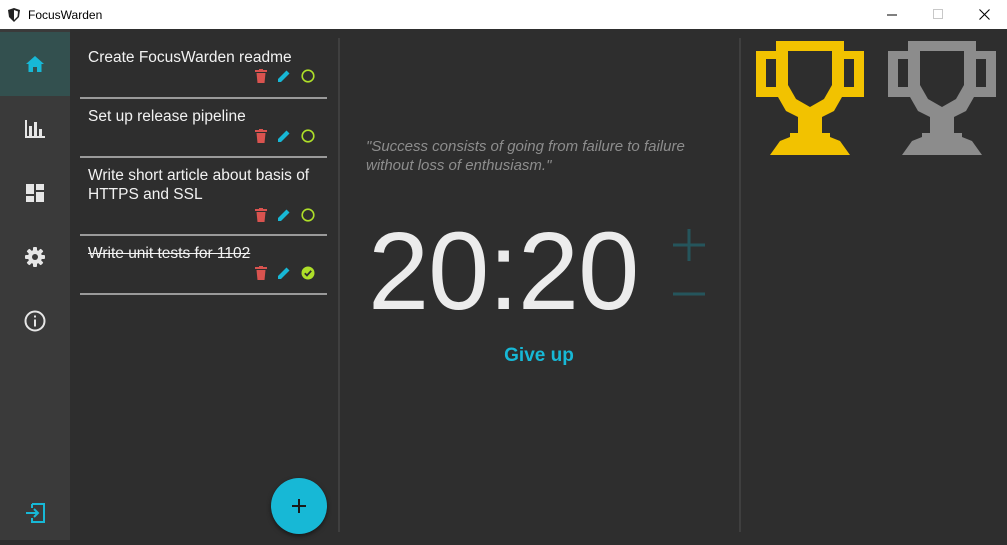 The height and width of the screenshot is (545, 1007). I want to click on add-task-button, so click(299, 506).